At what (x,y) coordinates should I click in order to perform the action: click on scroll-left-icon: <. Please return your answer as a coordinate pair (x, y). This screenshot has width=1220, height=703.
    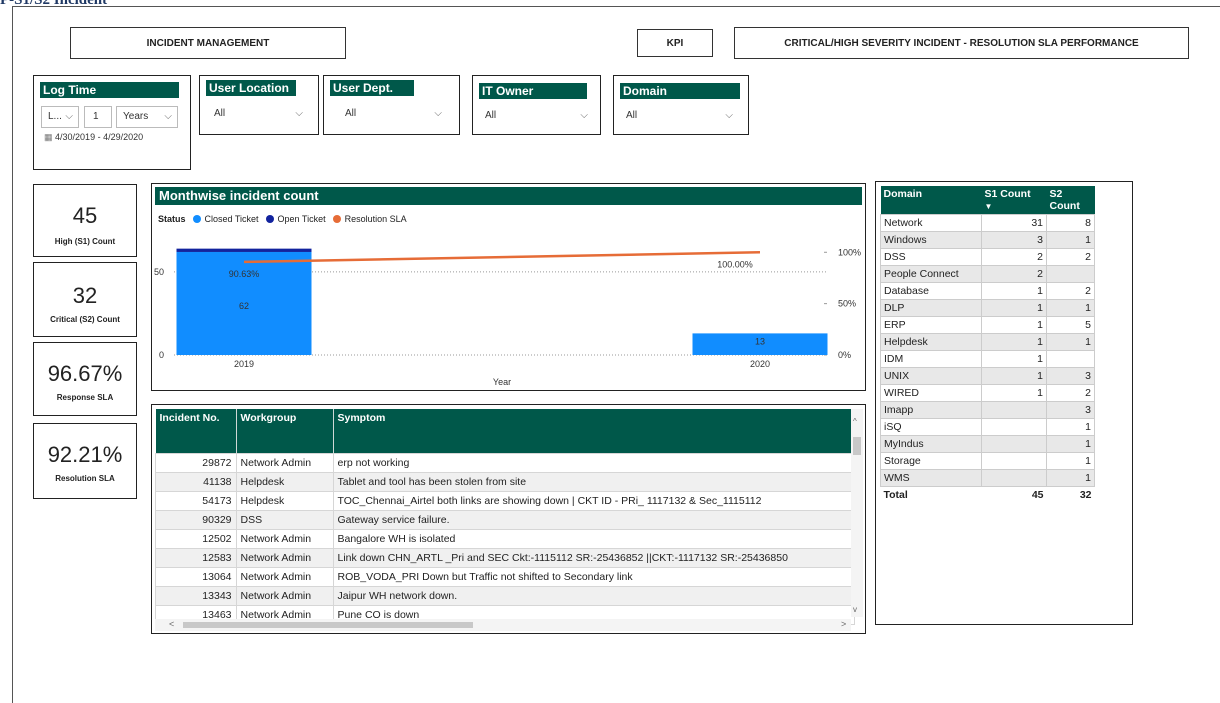
    Looking at the image, I should click on (171, 624).